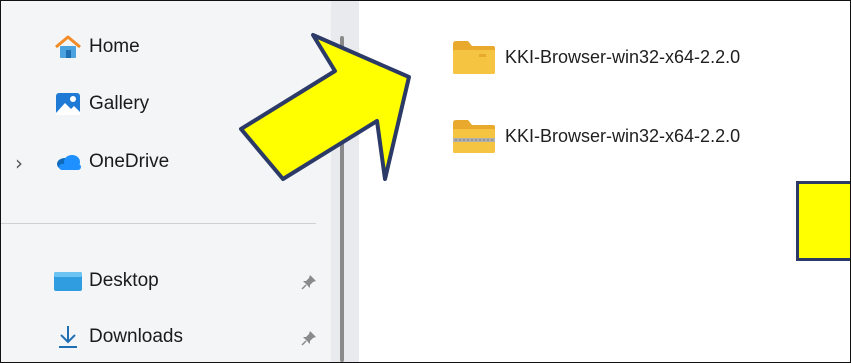 The width and height of the screenshot is (851, 363). What do you see at coordinates (68, 281) in the screenshot?
I see `desktop-folder-icon` at bounding box center [68, 281].